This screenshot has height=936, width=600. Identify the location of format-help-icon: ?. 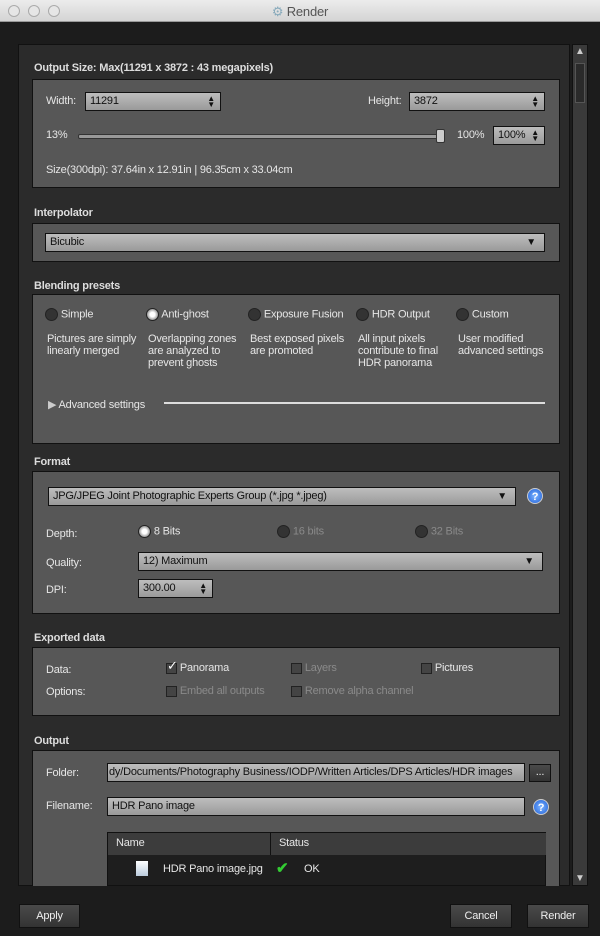
(535, 496).